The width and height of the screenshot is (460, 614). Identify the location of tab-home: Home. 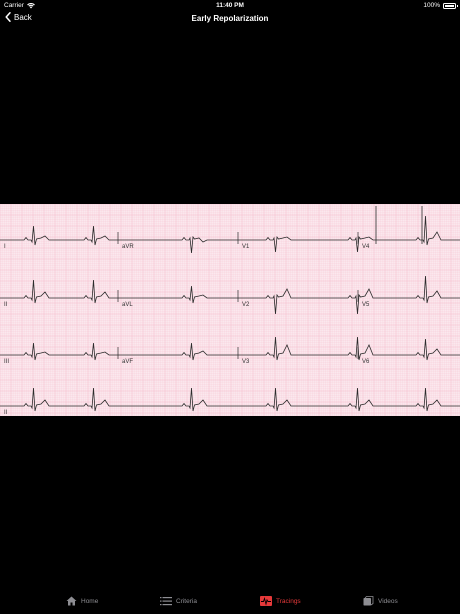
(82, 601).